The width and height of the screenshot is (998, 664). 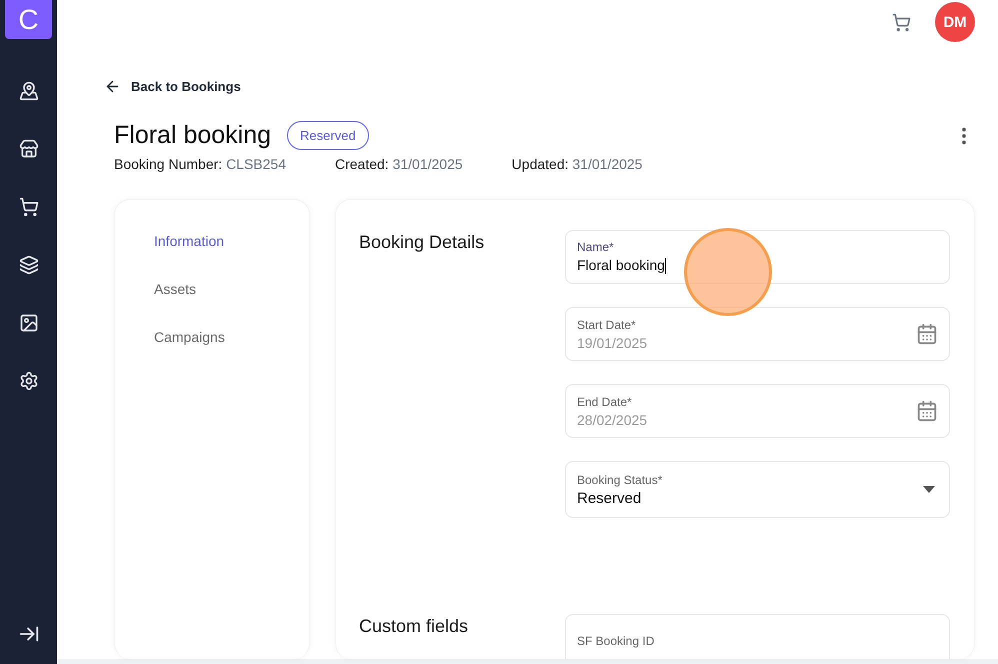 What do you see at coordinates (622, 265) in the screenshot?
I see `field-value: Floral booking` at bounding box center [622, 265].